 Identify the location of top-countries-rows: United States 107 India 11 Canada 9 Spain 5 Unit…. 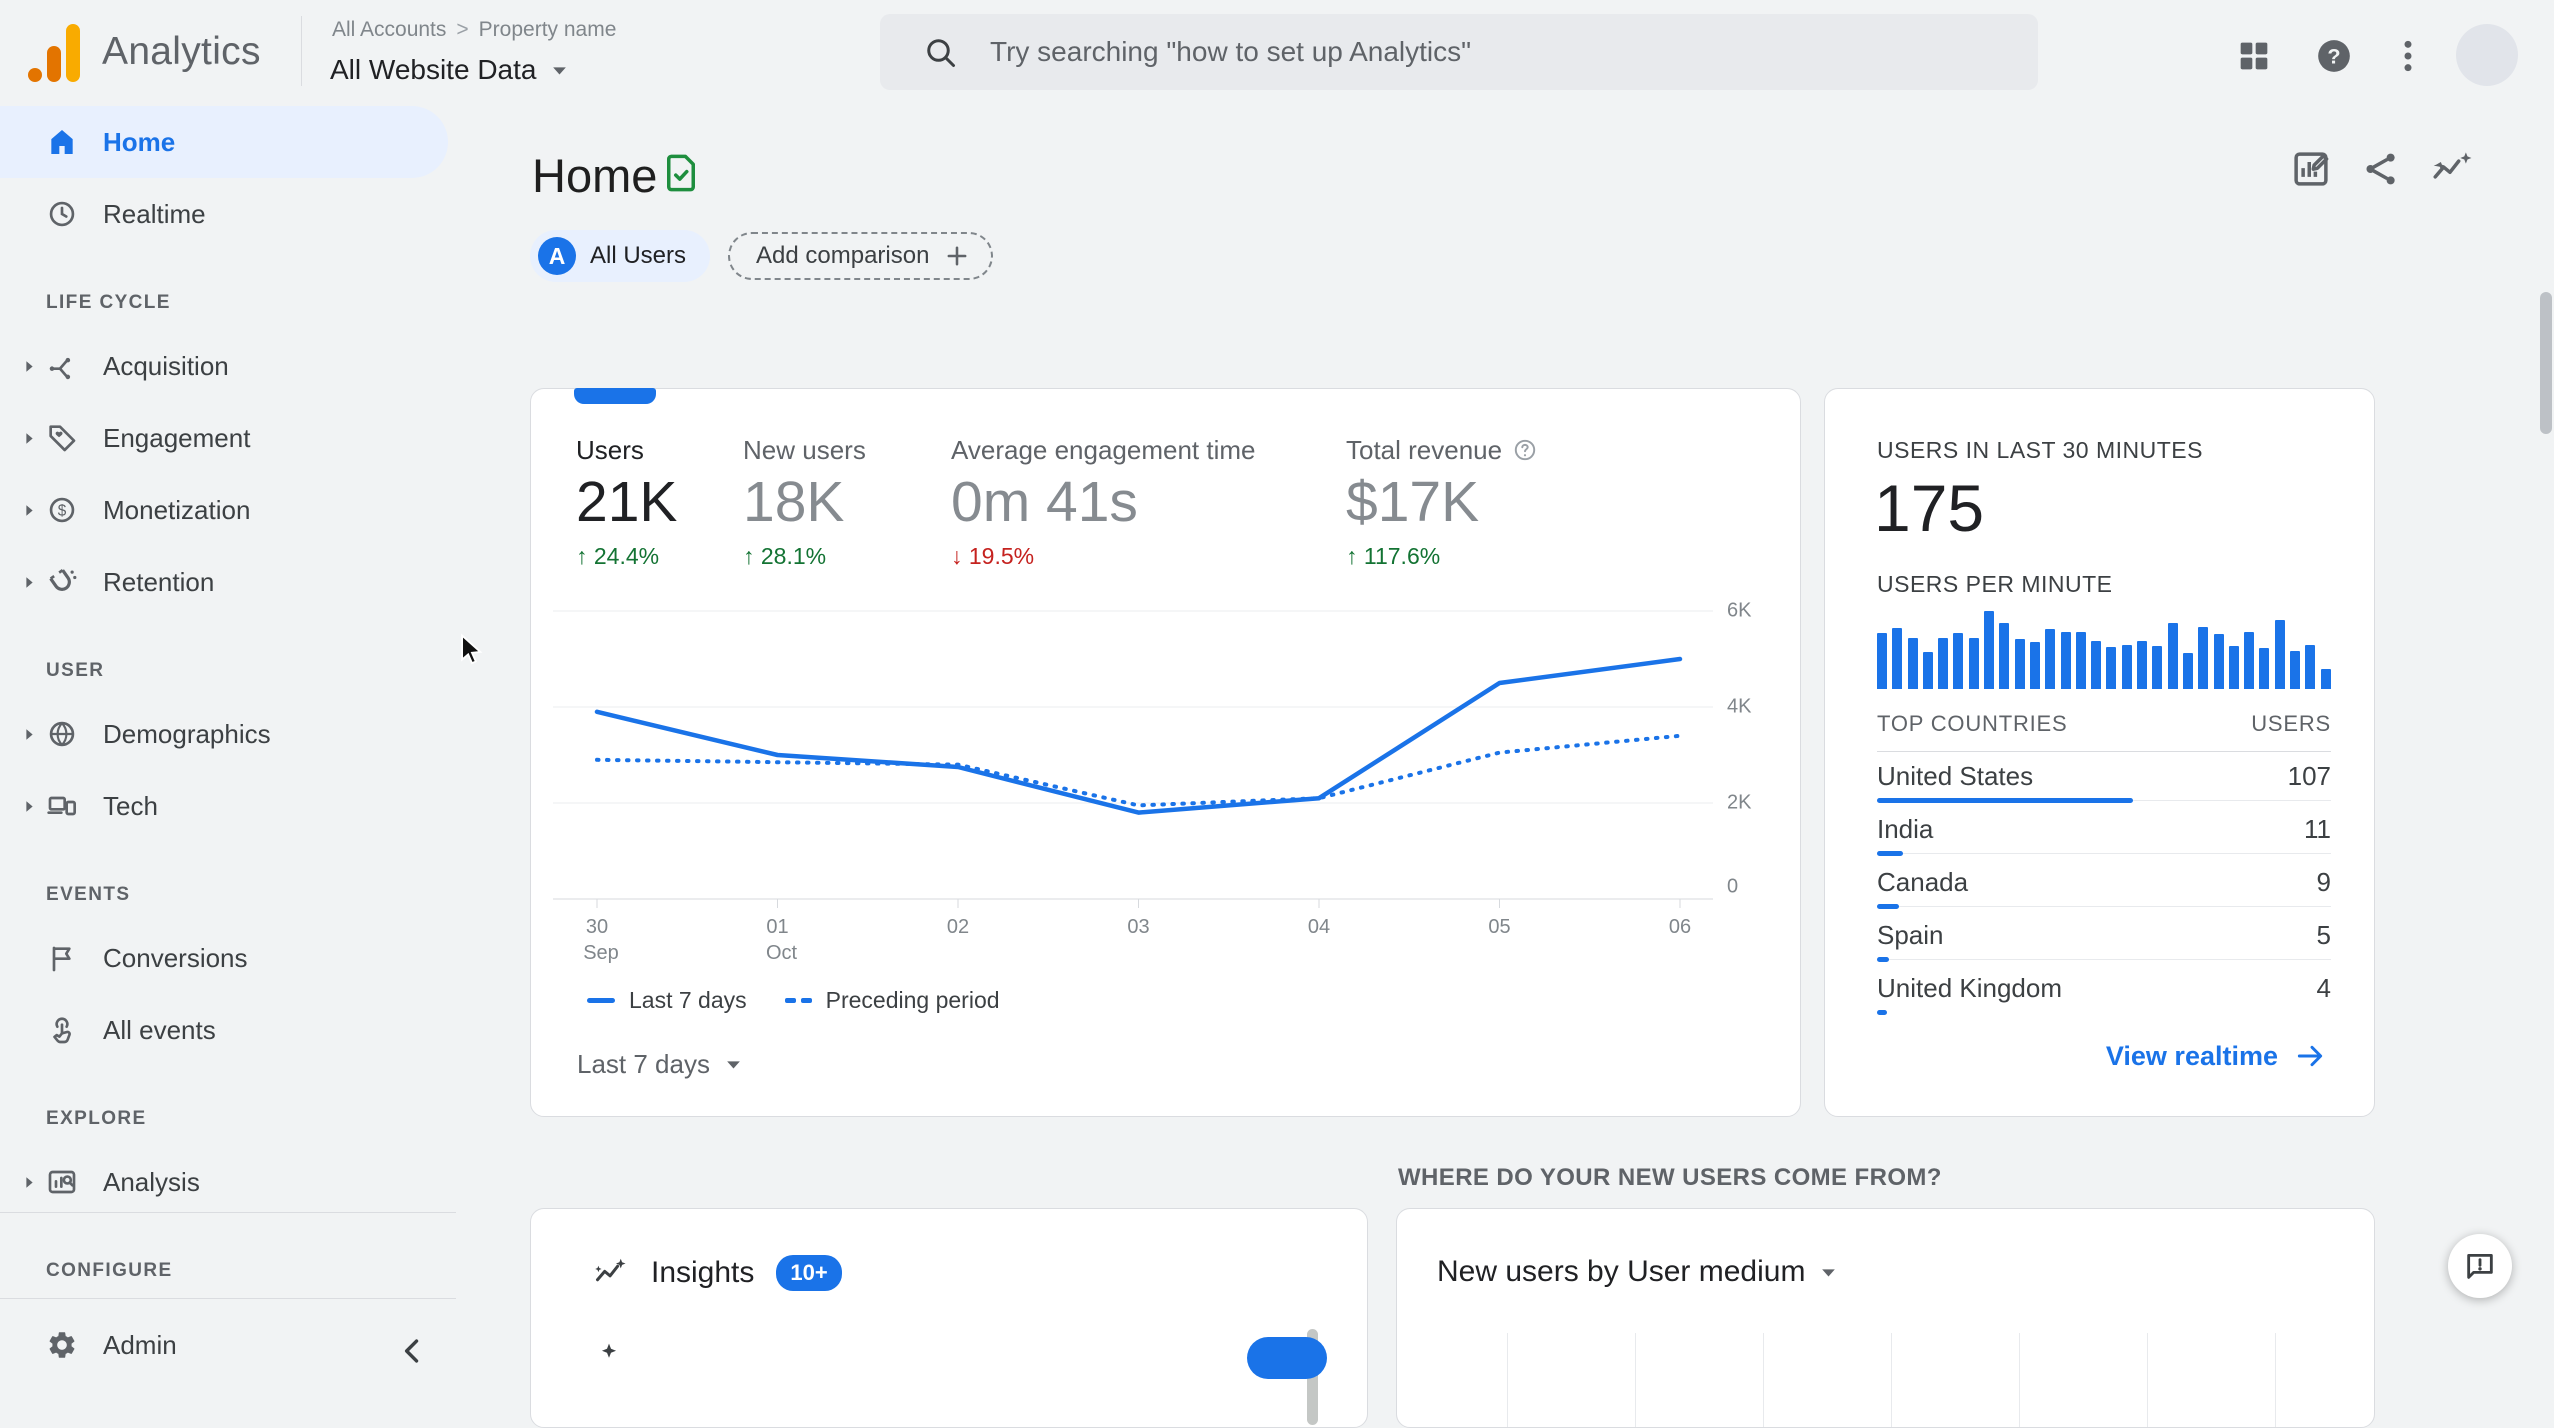
(2104, 884).